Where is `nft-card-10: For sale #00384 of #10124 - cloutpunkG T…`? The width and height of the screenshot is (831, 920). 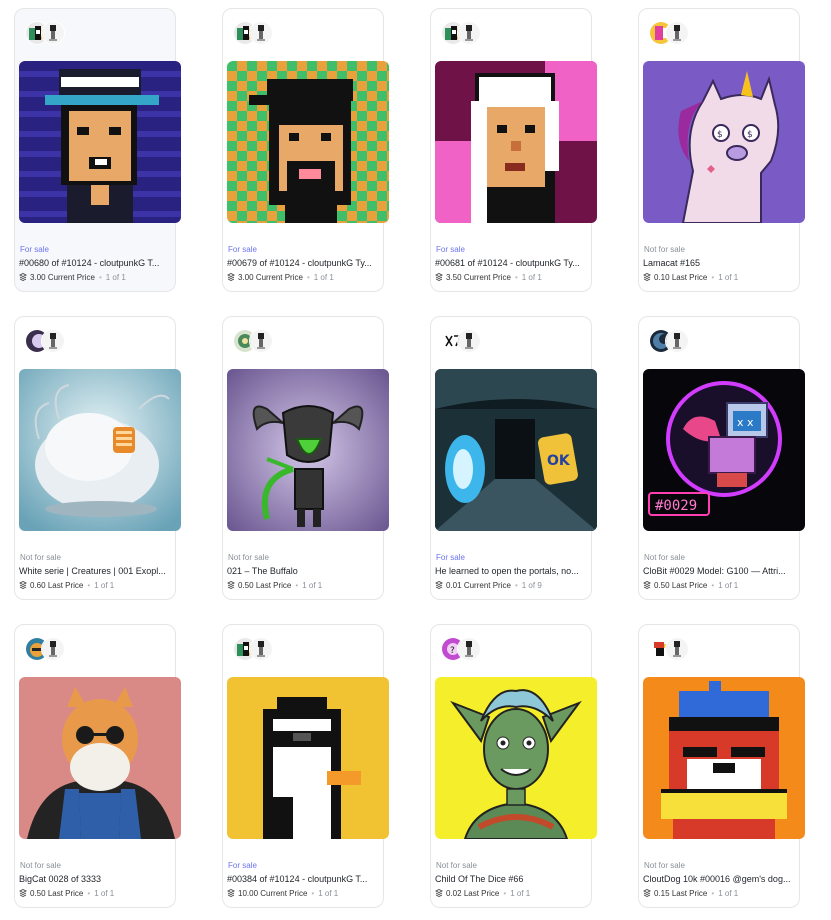
nft-card-10: For sale #00384 of #10124 - cloutpunkG T… is located at coordinates (305, 766).